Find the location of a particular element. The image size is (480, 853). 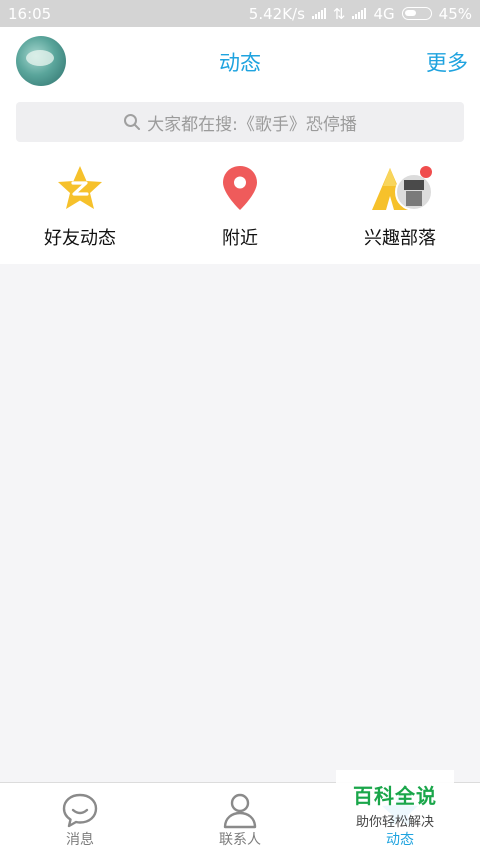

watermark-subtitle: 助你轻松解决 is located at coordinates (394, 822).